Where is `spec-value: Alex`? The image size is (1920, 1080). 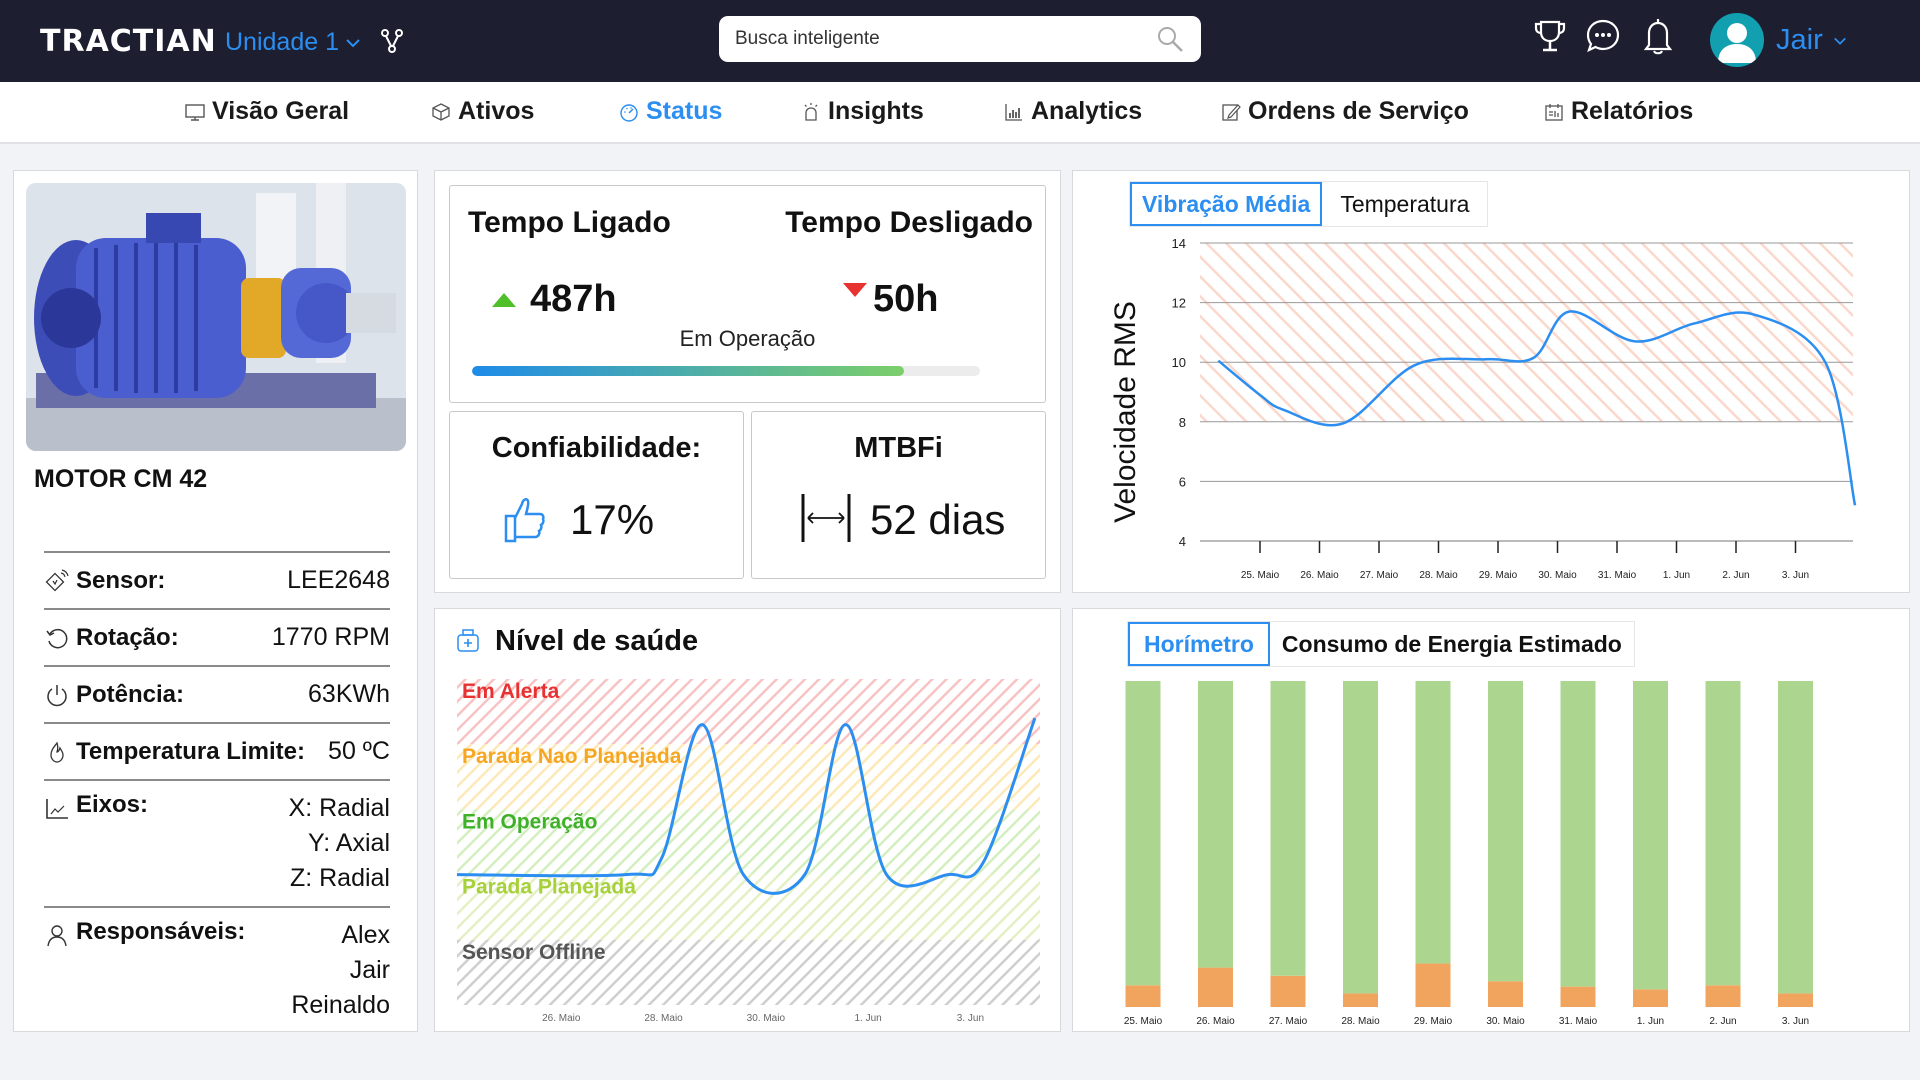
spec-value: Alex is located at coordinates (365, 935).